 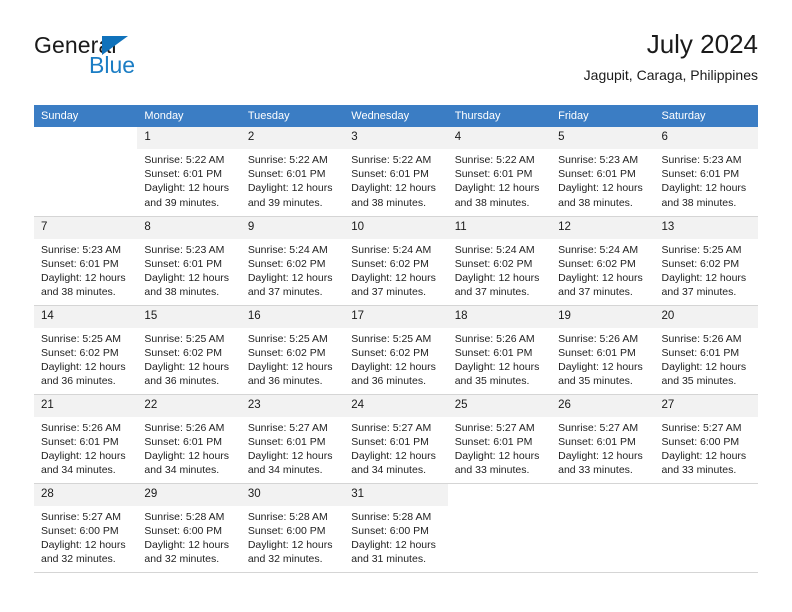 I want to click on day-number: 26, so click(x=603, y=405).